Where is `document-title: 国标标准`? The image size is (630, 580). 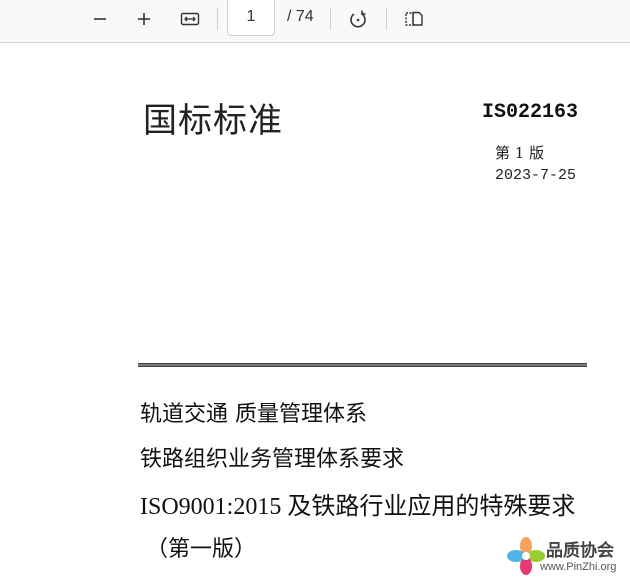 document-title: 国标标准 is located at coordinates (213, 121).